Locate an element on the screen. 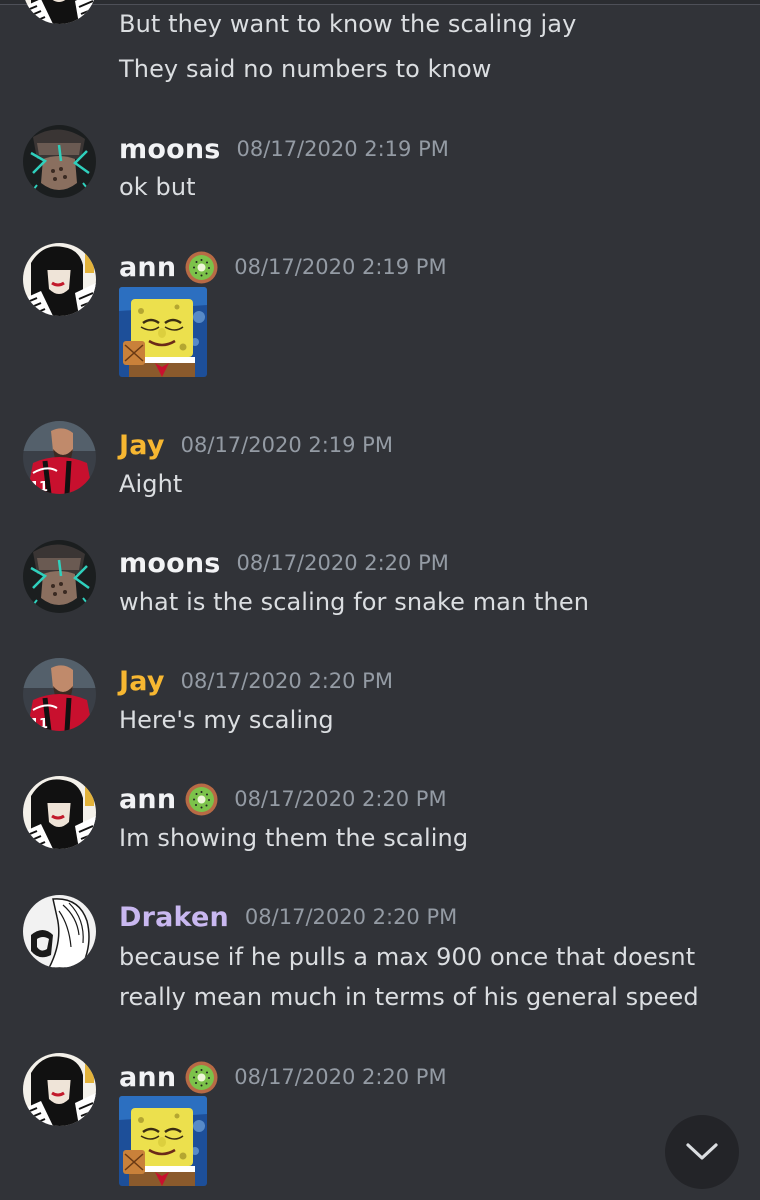 The height and width of the screenshot is (1200, 760). avatar-draken is located at coordinates (59, 931).